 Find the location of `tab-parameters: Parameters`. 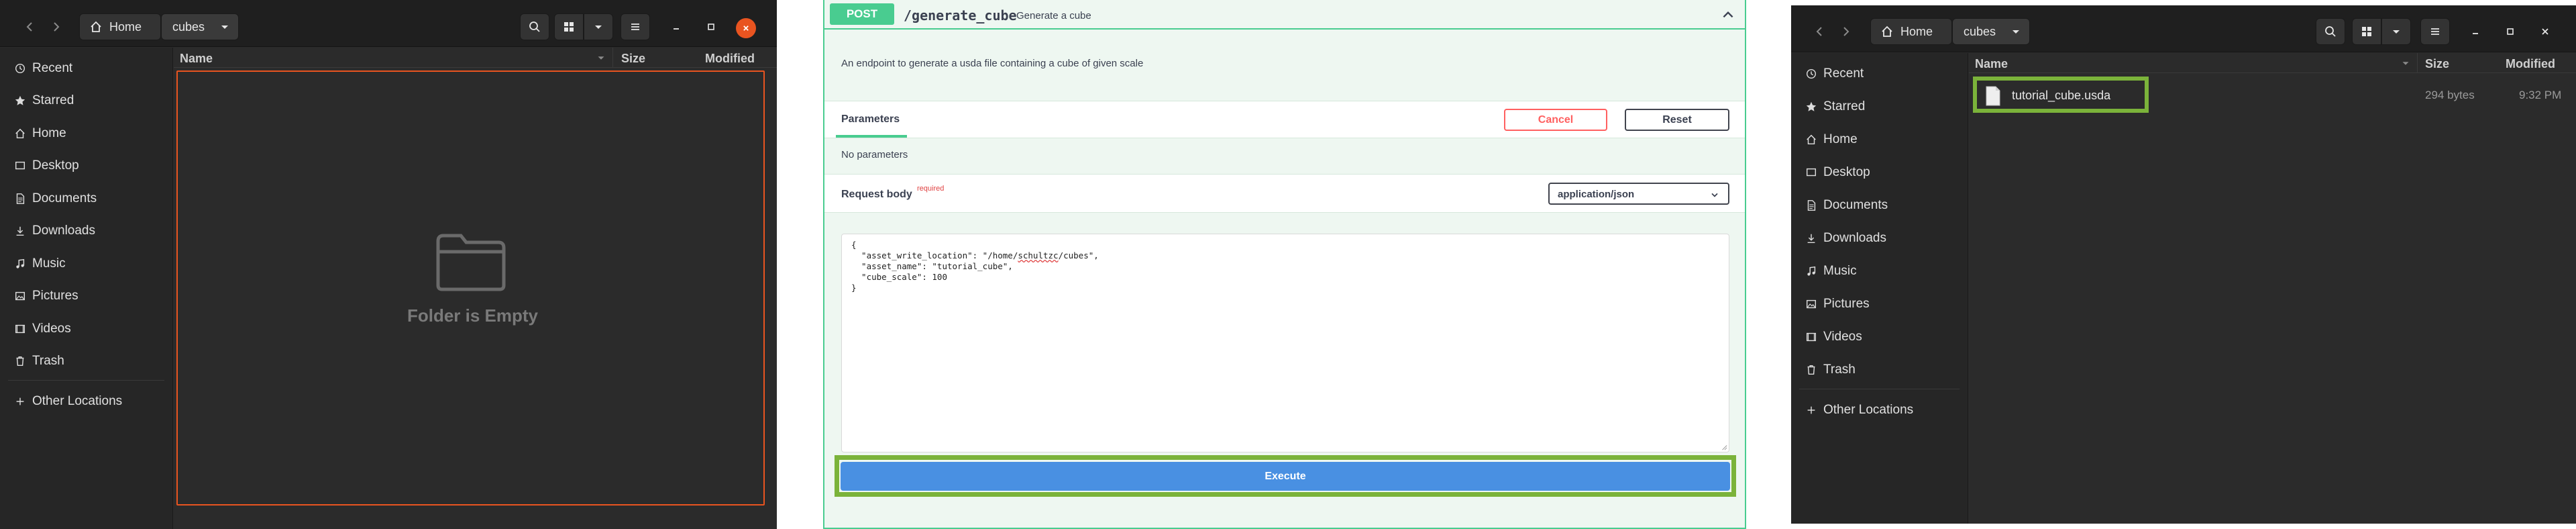

tab-parameters: Parameters is located at coordinates (870, 120).